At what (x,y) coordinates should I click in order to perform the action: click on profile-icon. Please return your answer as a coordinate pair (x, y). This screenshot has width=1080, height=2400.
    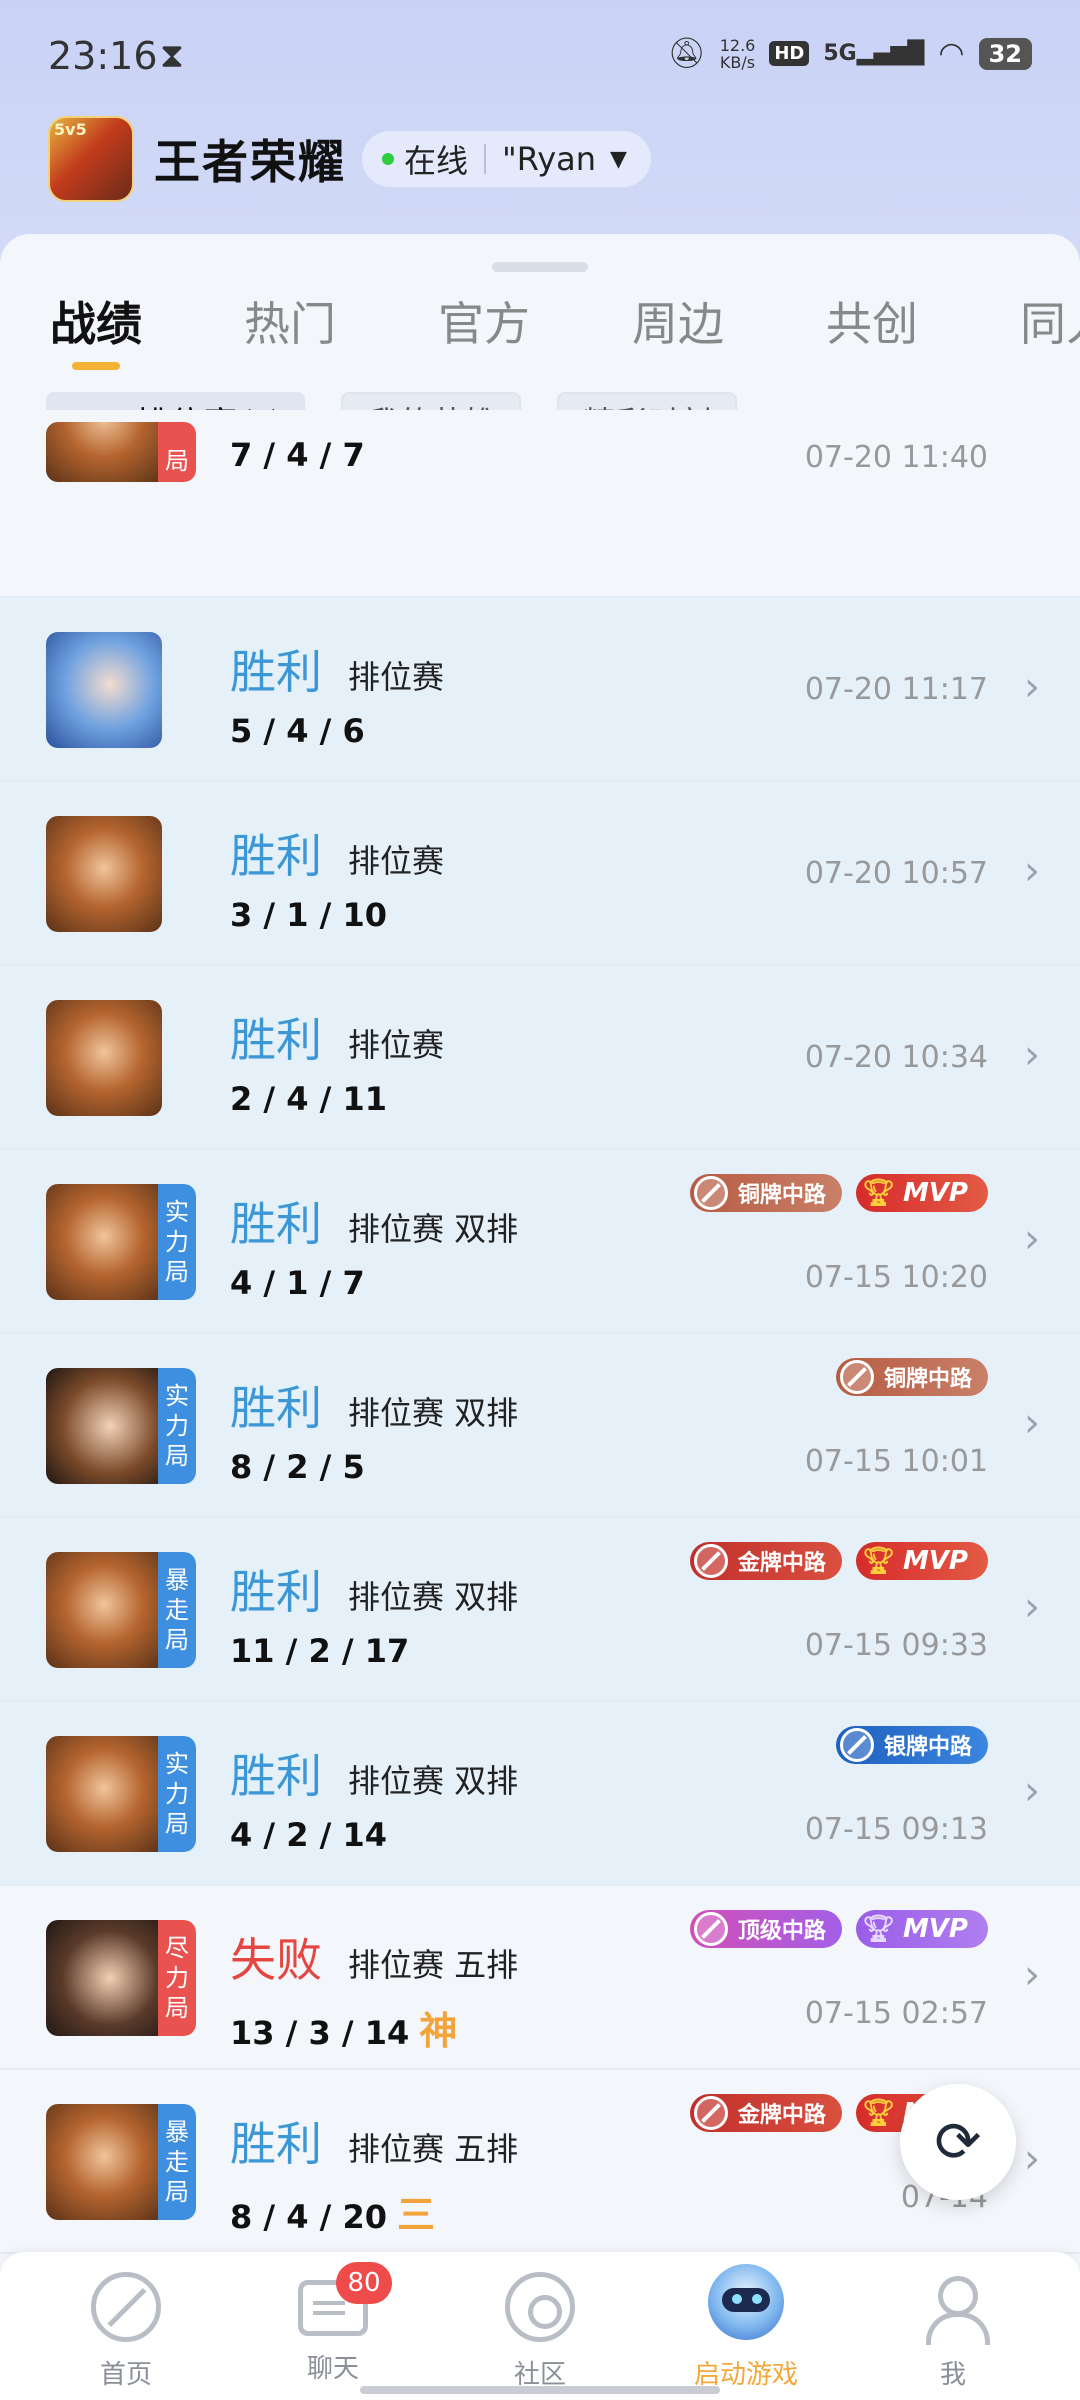
    Looking at the image, I should click on (954, 2308).